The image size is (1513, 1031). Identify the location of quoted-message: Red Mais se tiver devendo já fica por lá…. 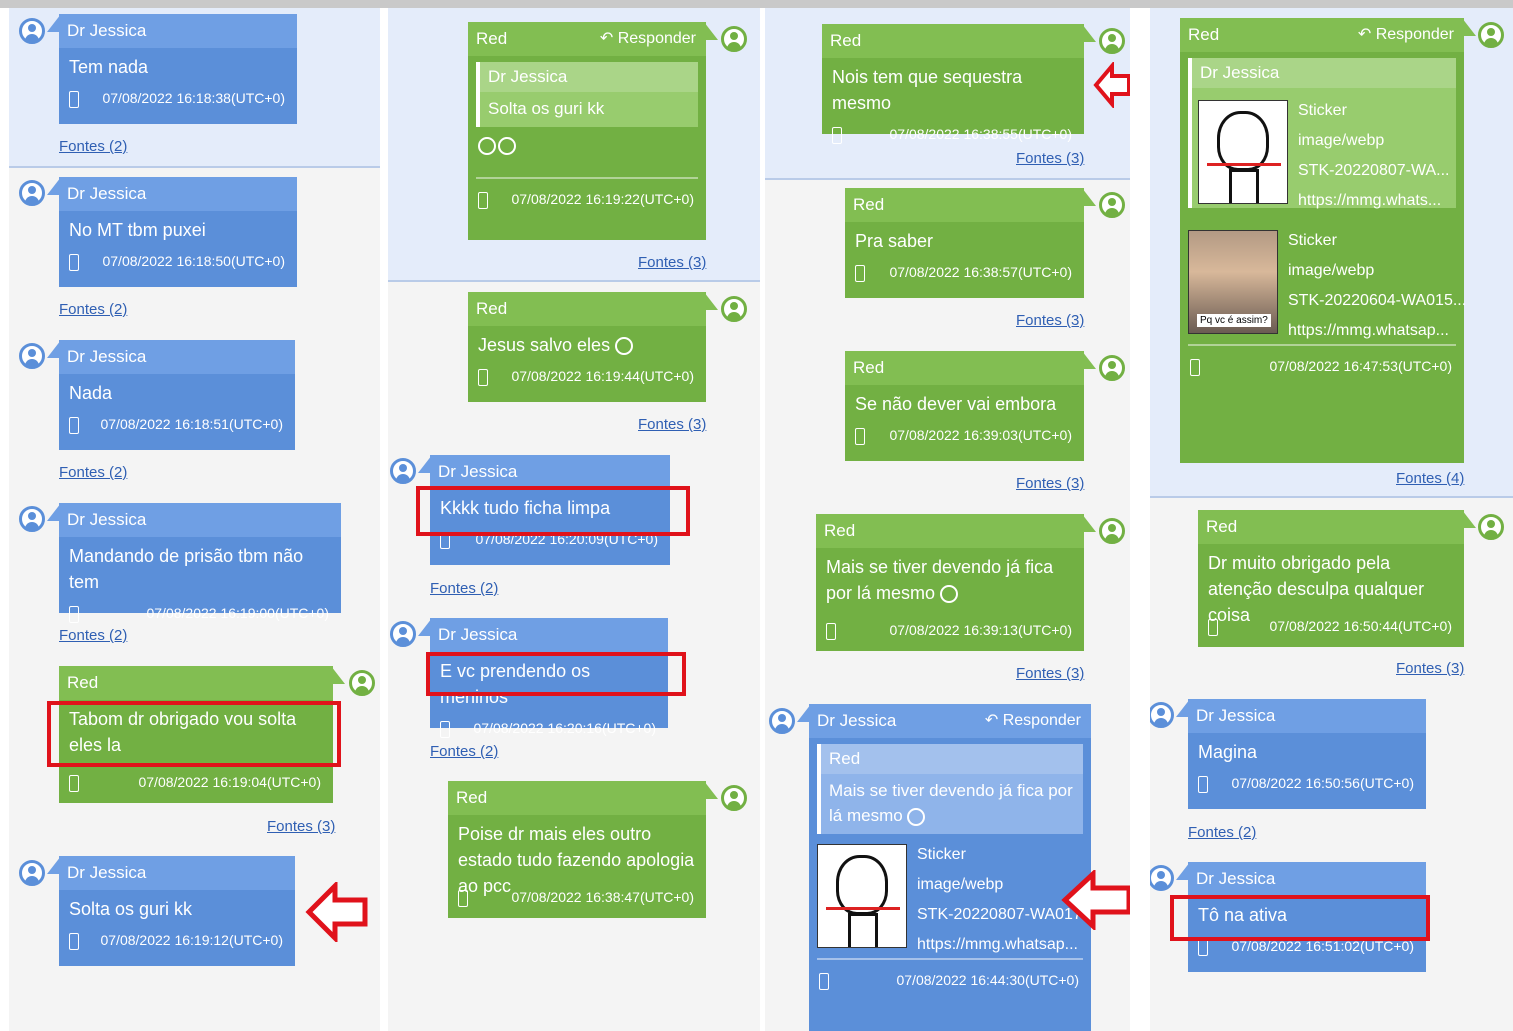
(950, 789).